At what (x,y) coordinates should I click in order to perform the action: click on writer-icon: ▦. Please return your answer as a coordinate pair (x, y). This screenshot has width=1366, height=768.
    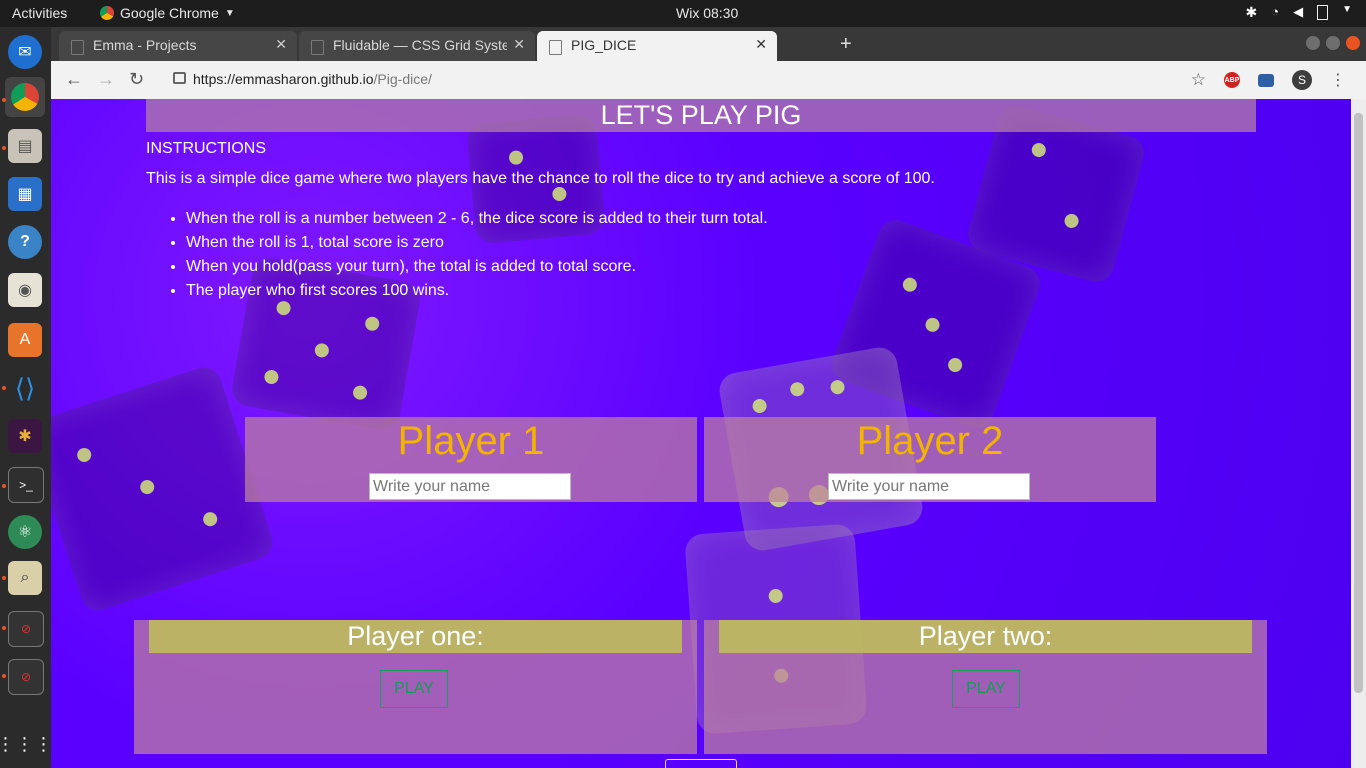
    Looking at the image, I should click on (25, 194).